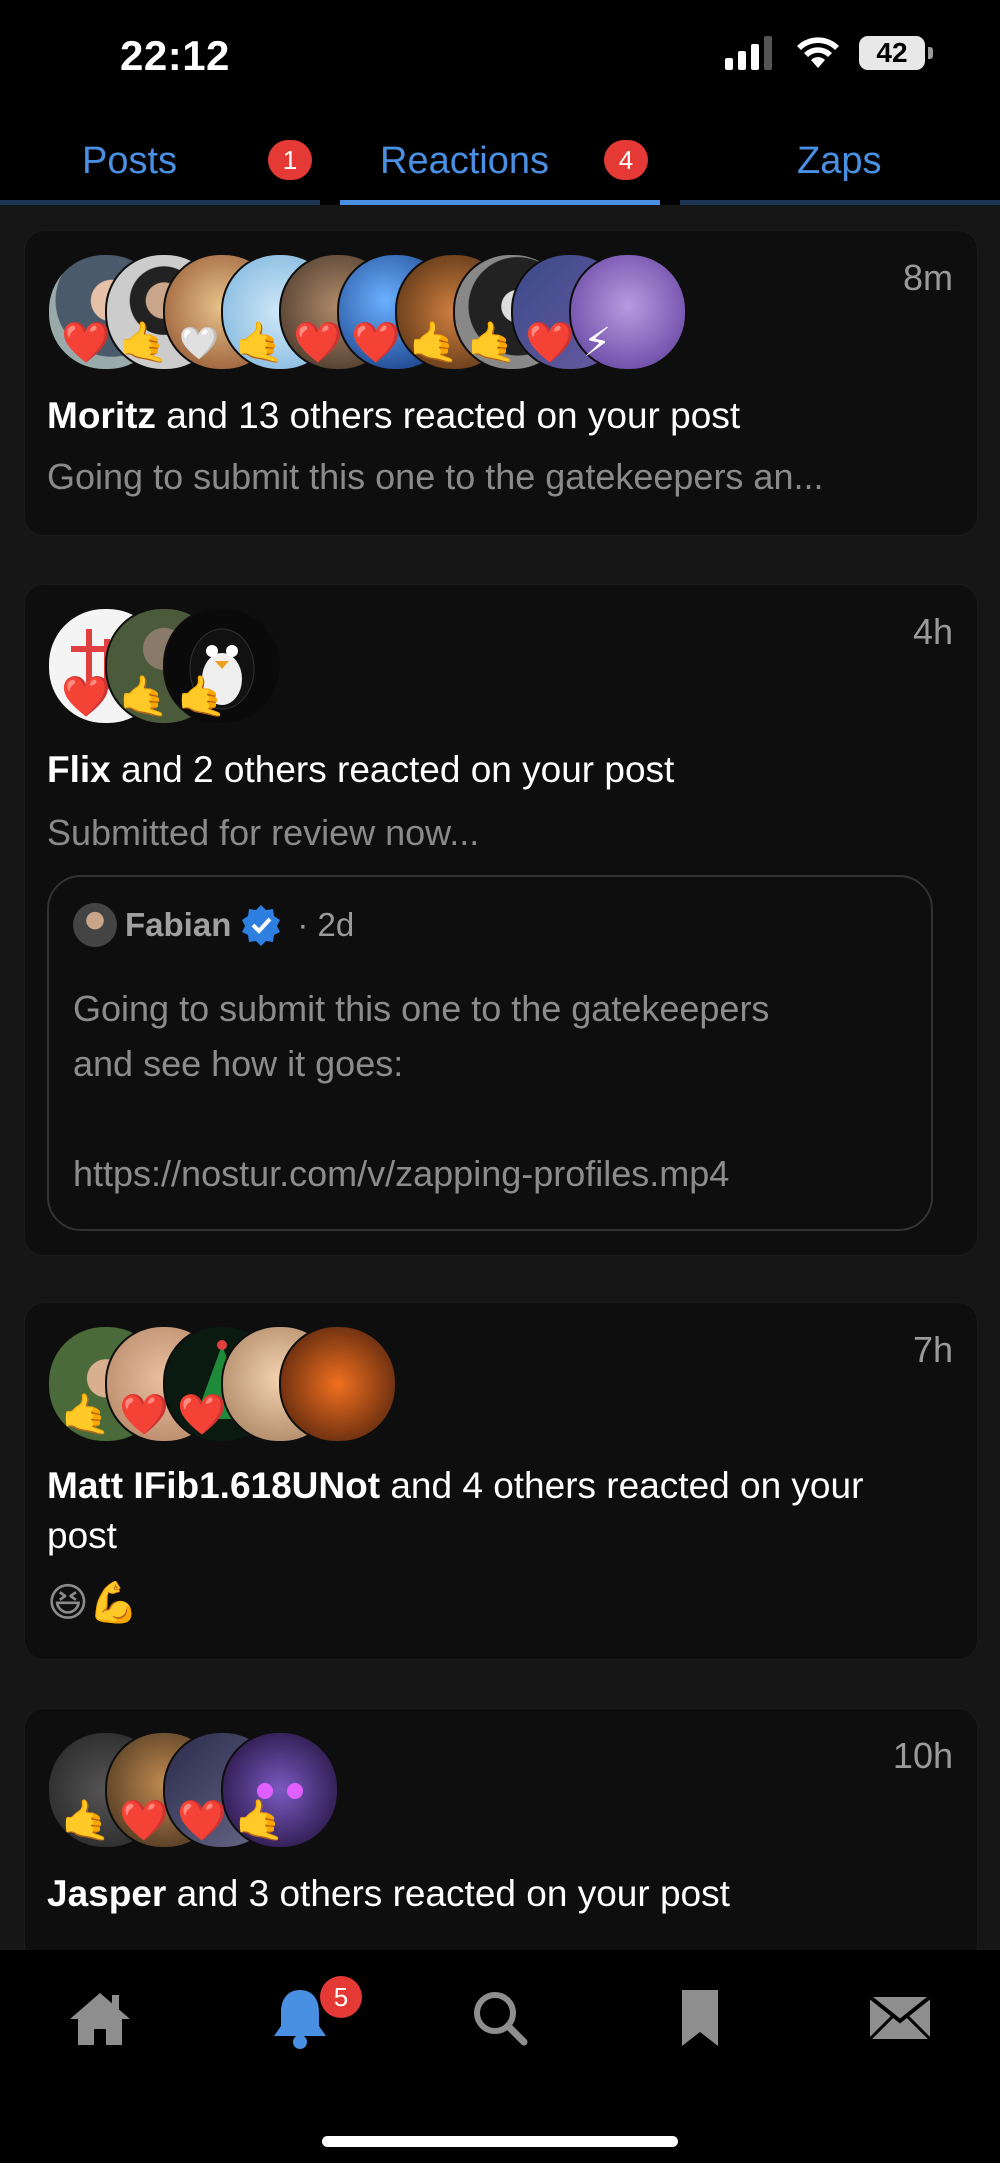 The height and width of the screenshot is (2163, 1000). I want to click on reactor-name: Matt IFib1.618UNot, so click(213, 1485).